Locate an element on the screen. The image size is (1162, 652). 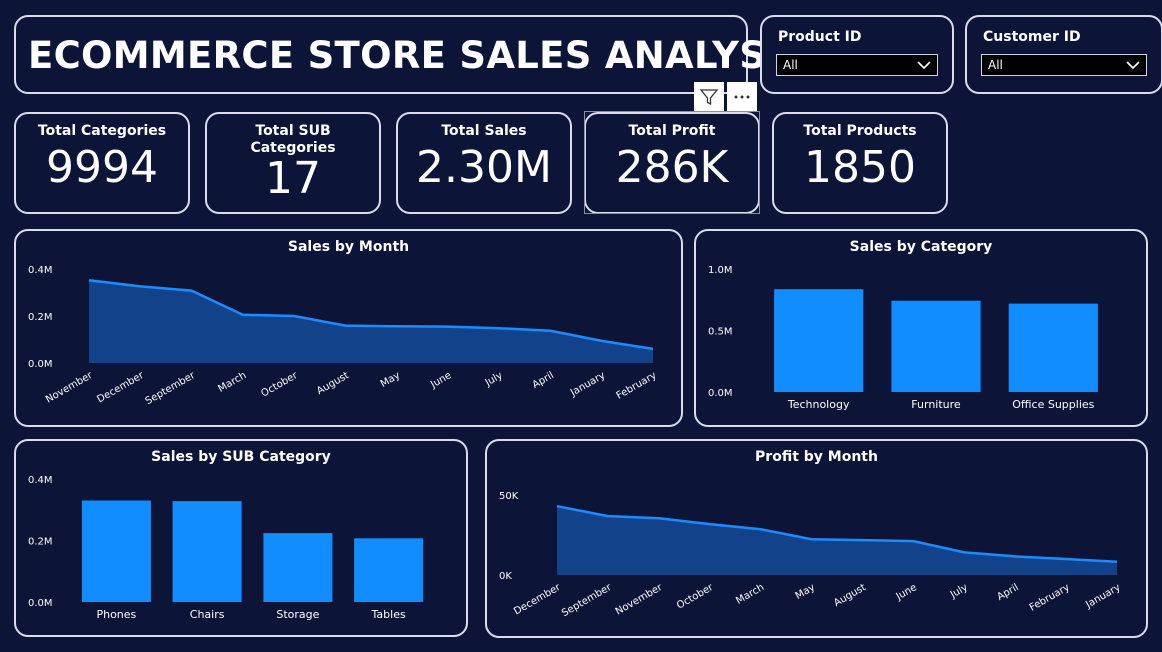
kpi-label: Total Categories is located at coordinates (102, 131).